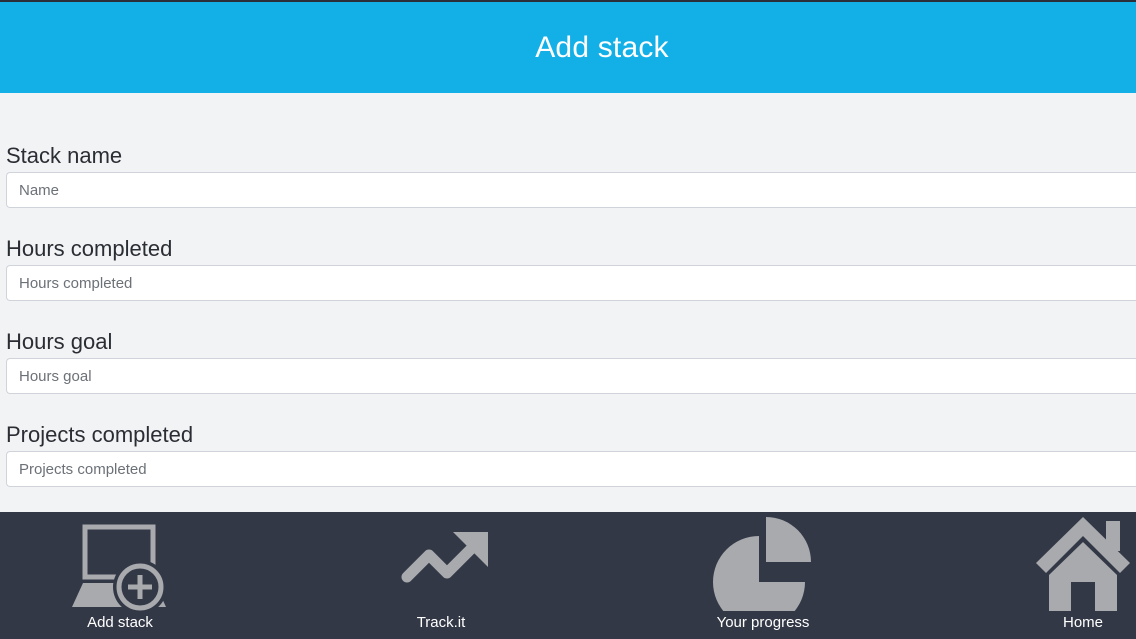 Image resolution: width=1136 pixels, height=639 pixels. What do you see at coordinates (1082, 622) in the screenshot?
I see `nav-home-label: Home` at bounding box center [1082, 622].